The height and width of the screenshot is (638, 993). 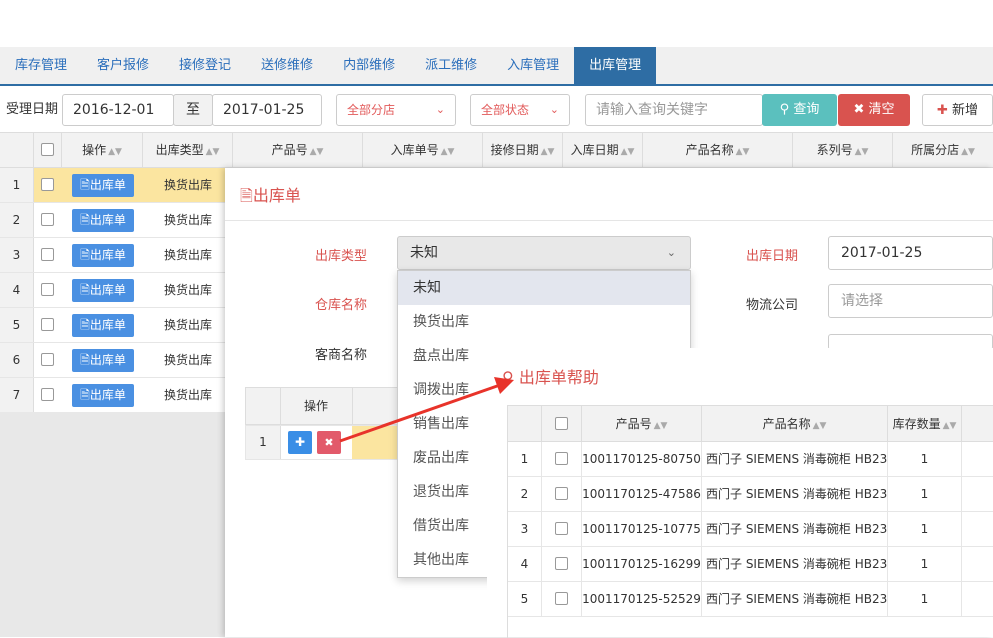 I want to click on add-button: ✚ 新增, so click(x=957, y=110).